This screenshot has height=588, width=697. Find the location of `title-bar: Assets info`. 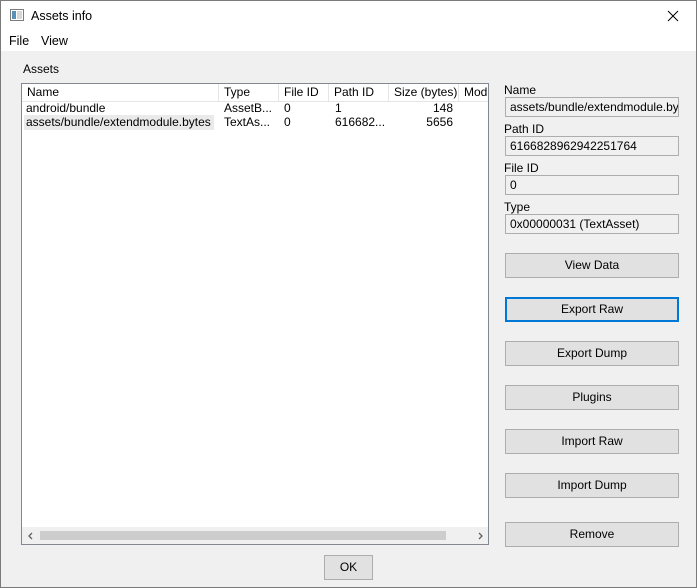

title-bar: Assets info is located at coordinates (348, 16).